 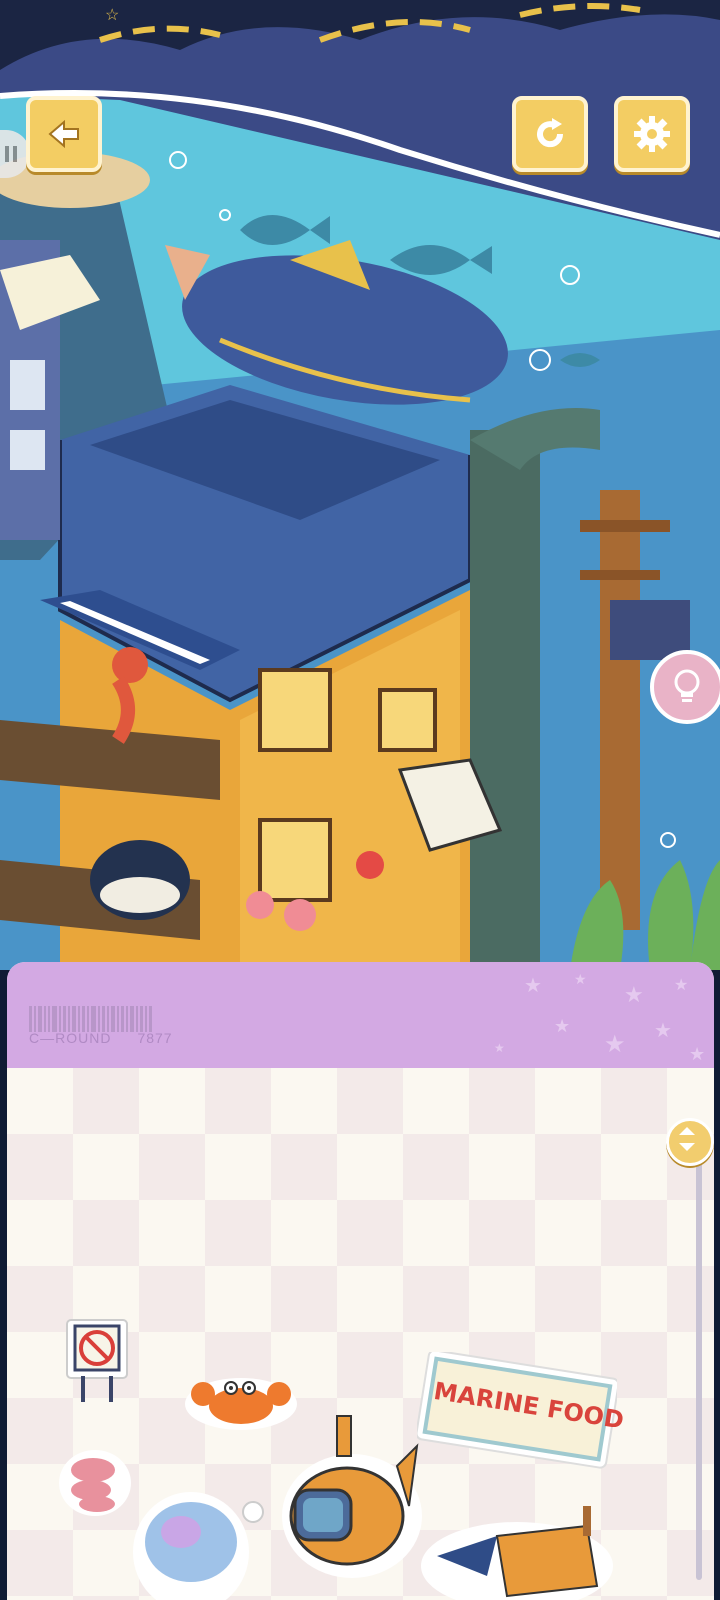 I want to click on jellyfish-sticker, so click(x=201, y=1541).